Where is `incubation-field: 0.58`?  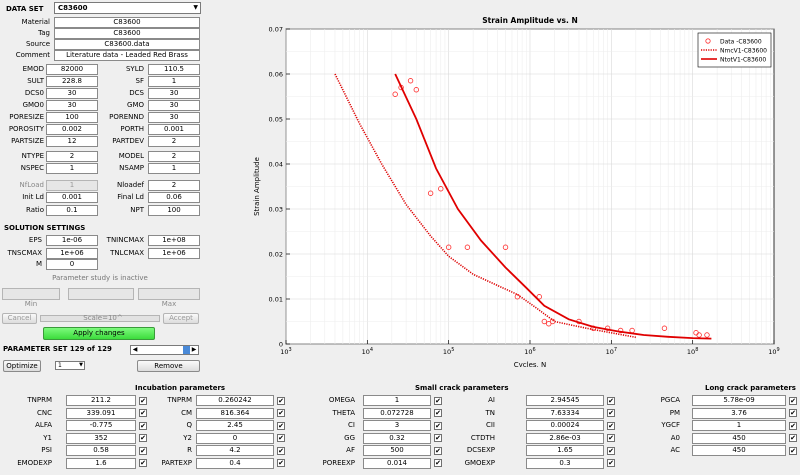 incubation-field: 0.58 is located at coordinates (101, 450).